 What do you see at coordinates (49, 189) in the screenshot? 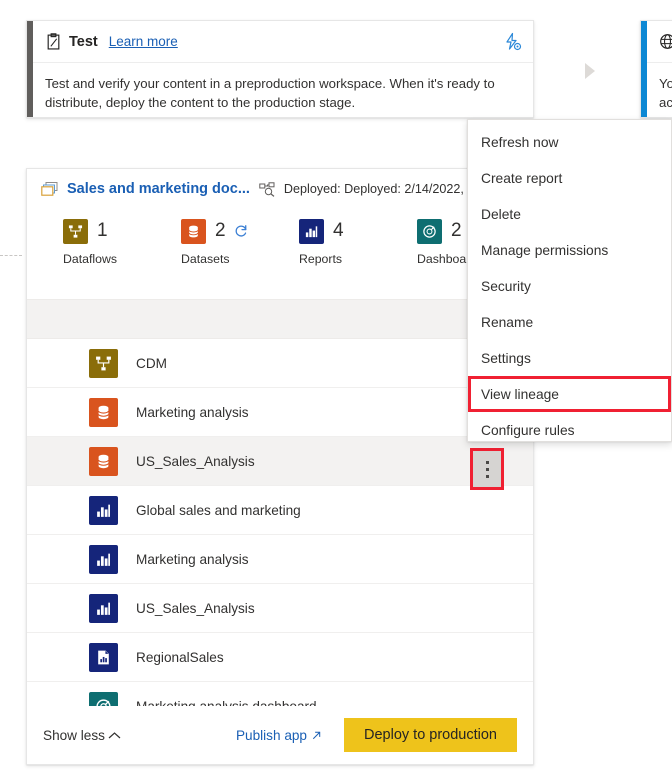
I see `workspace-icon` at bounding box center [49, 189].